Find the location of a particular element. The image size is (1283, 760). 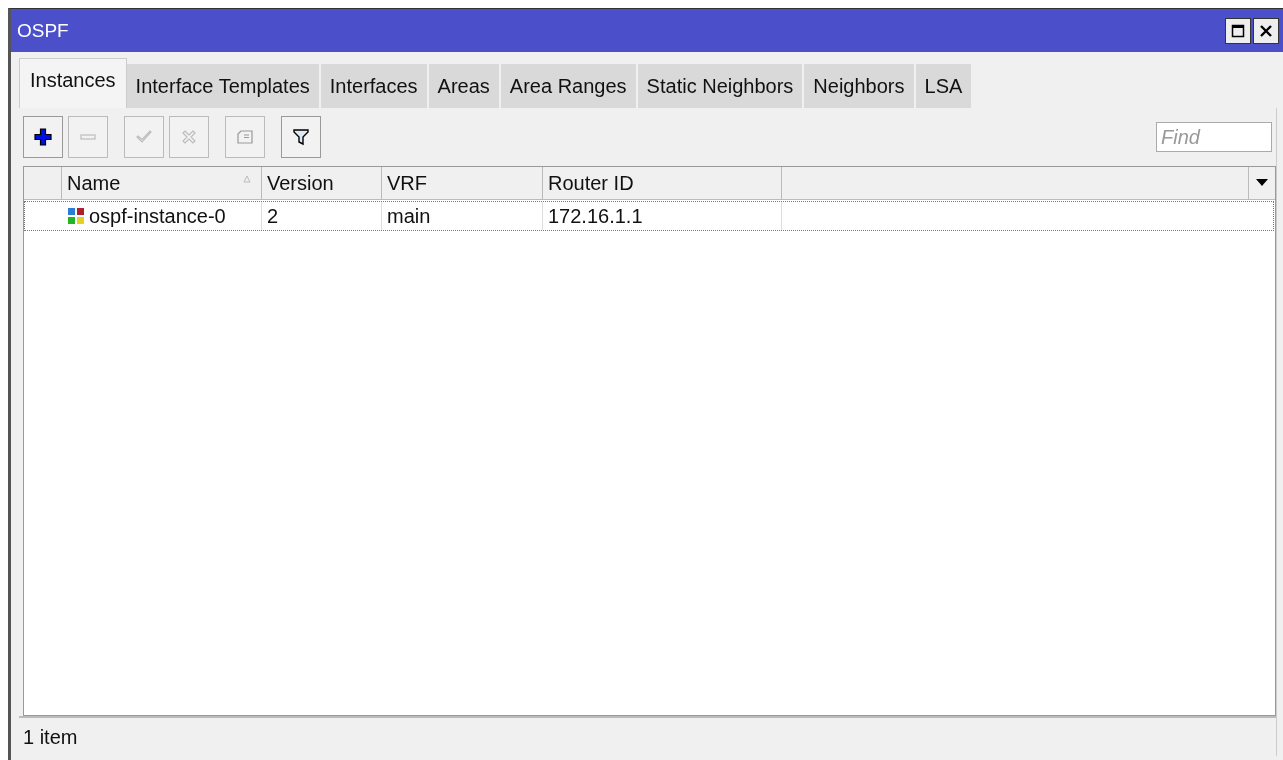

table-row: ospf-instance-0 2 main 172.16.1.1 is located at coordinates (649, 216).